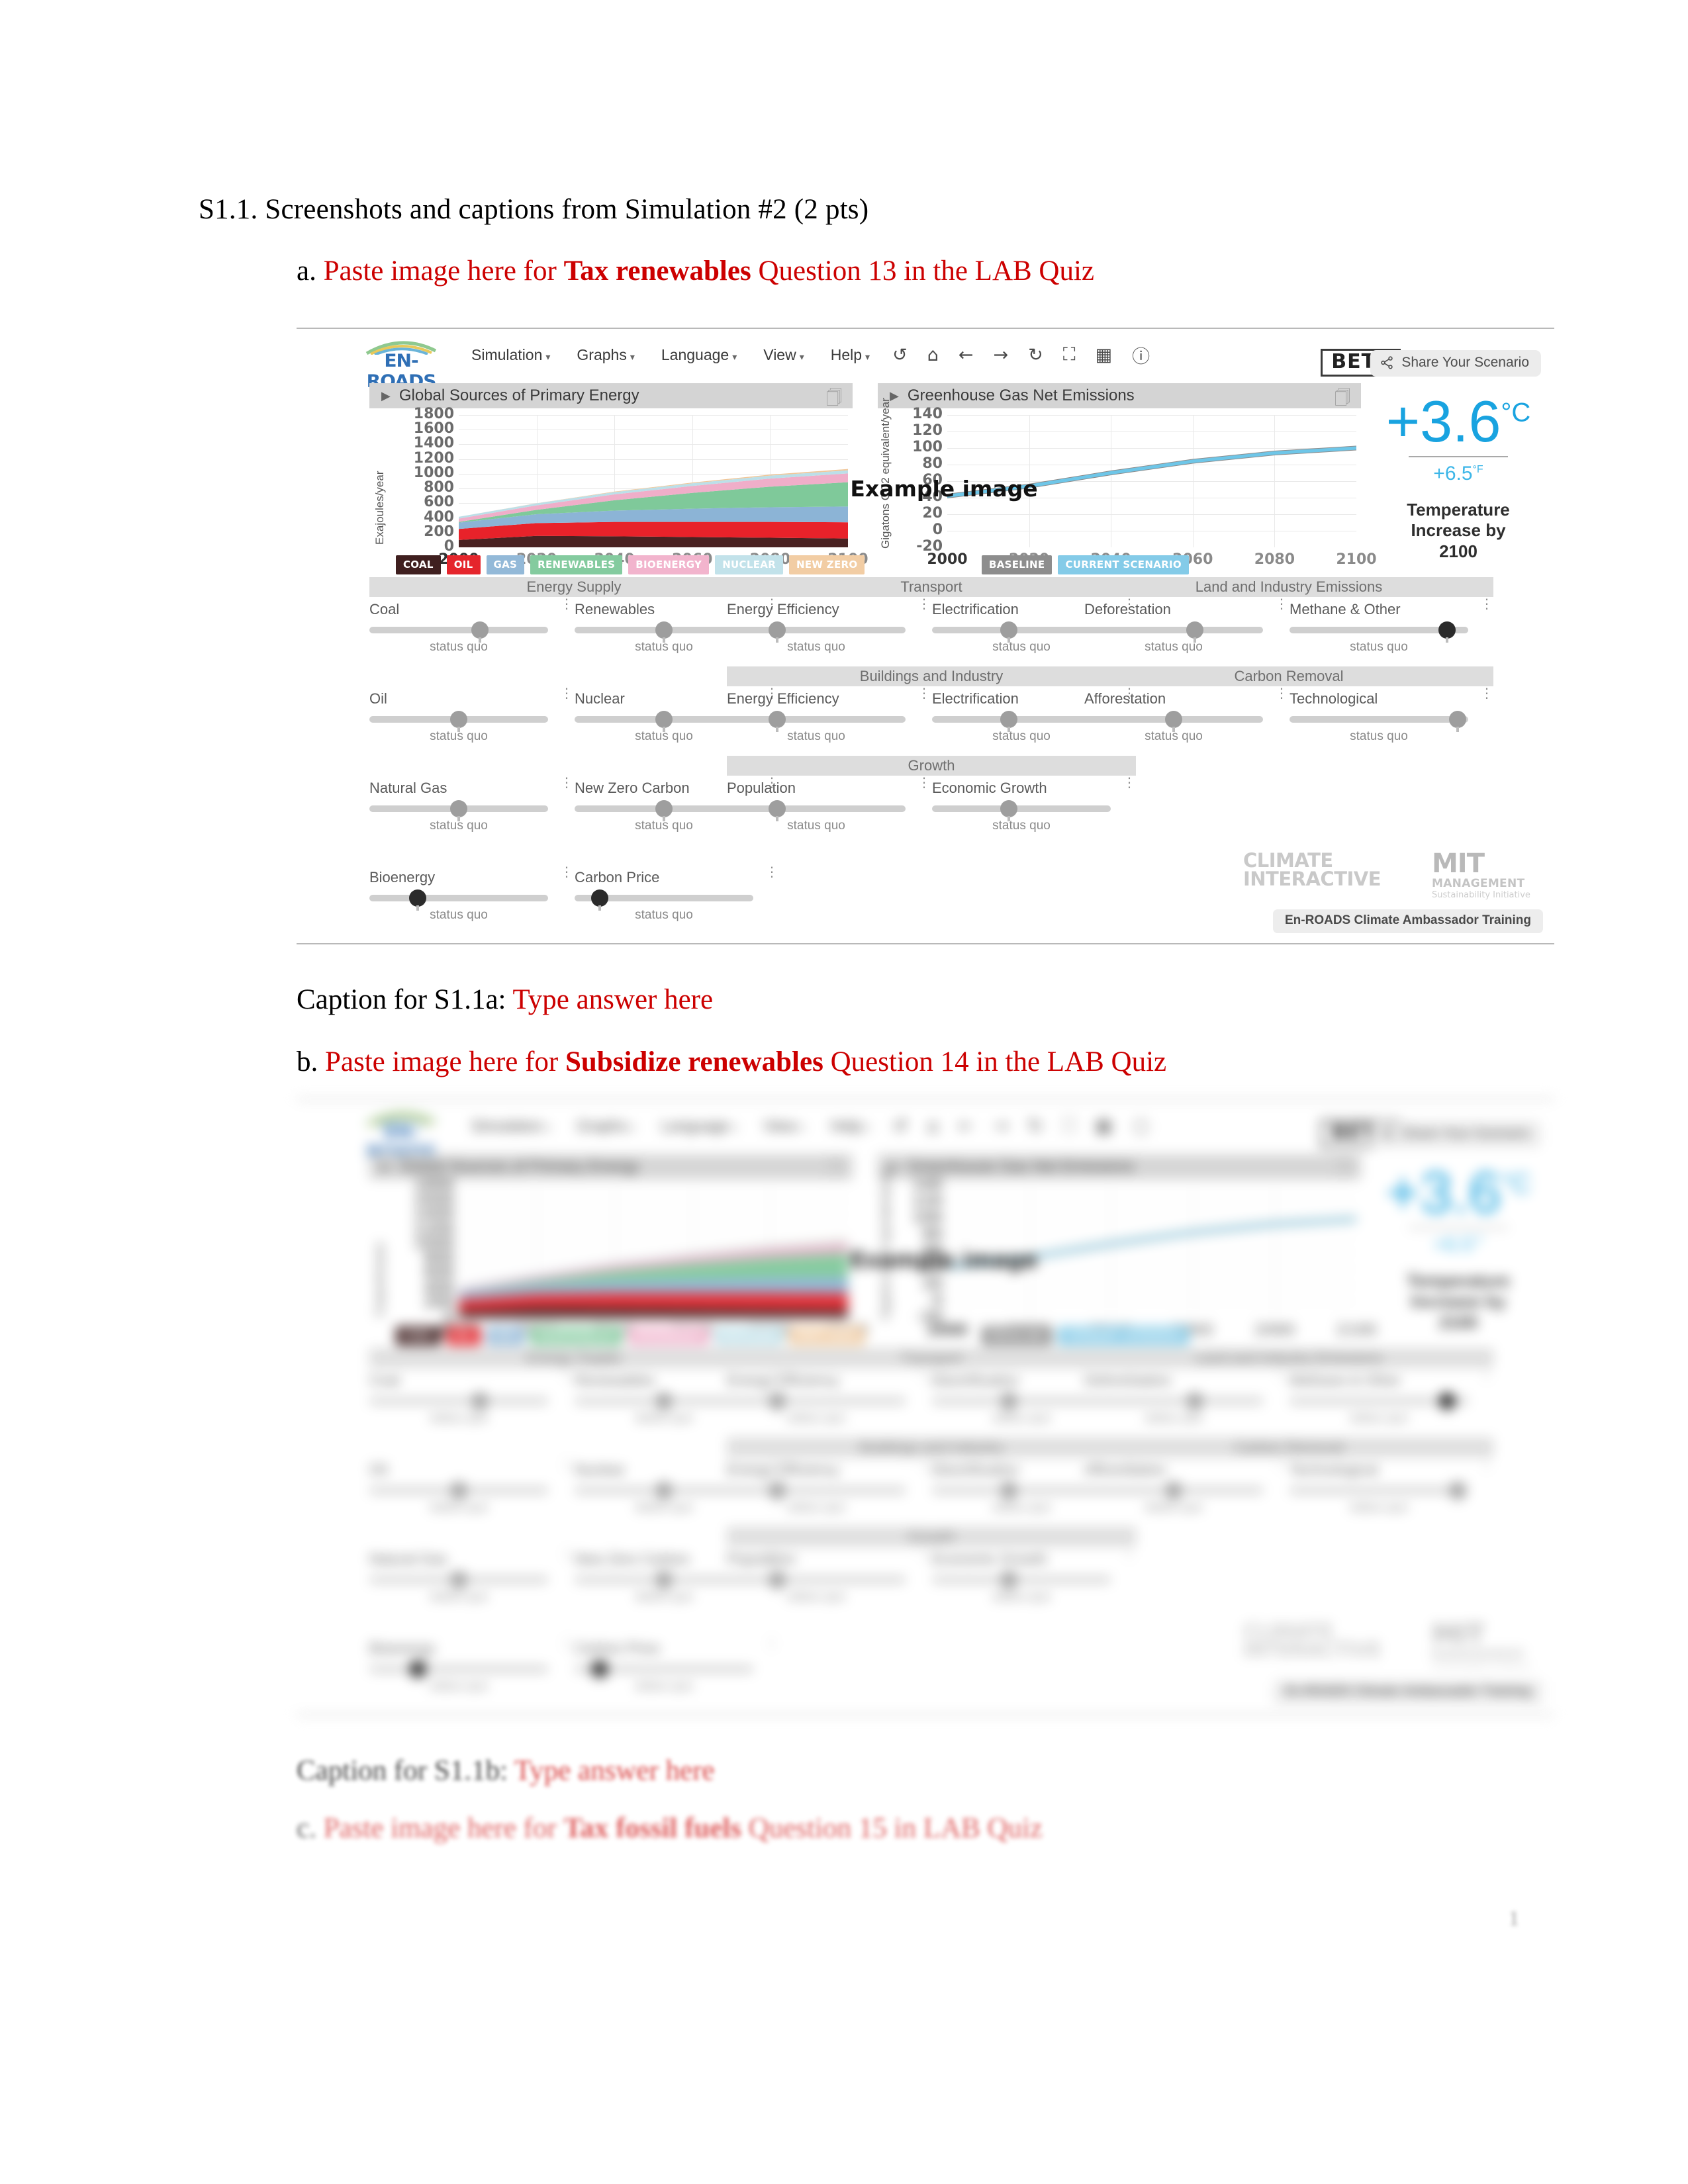 The image size is (1688, 2184). Describe the element at coordinates (783, 1126) in the screenshot. I see `menu-item-view-b: View ▾` at that location.